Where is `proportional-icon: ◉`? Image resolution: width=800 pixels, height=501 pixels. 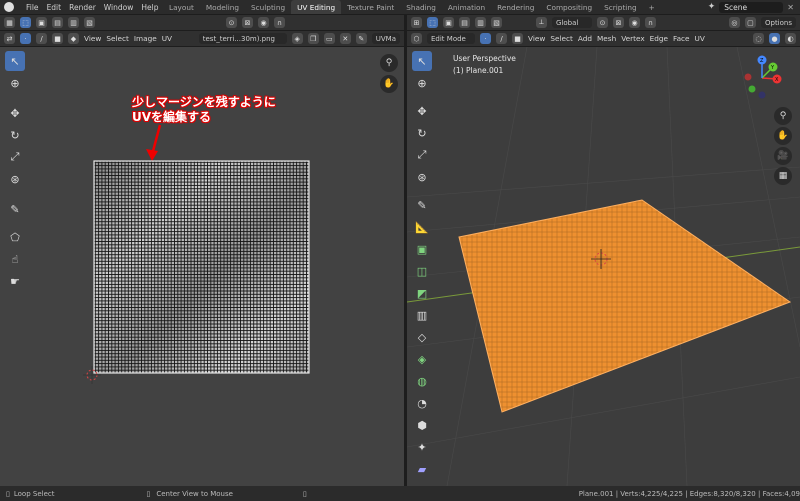 proportional-icon: ◉ is located at coordinates (263, 22).